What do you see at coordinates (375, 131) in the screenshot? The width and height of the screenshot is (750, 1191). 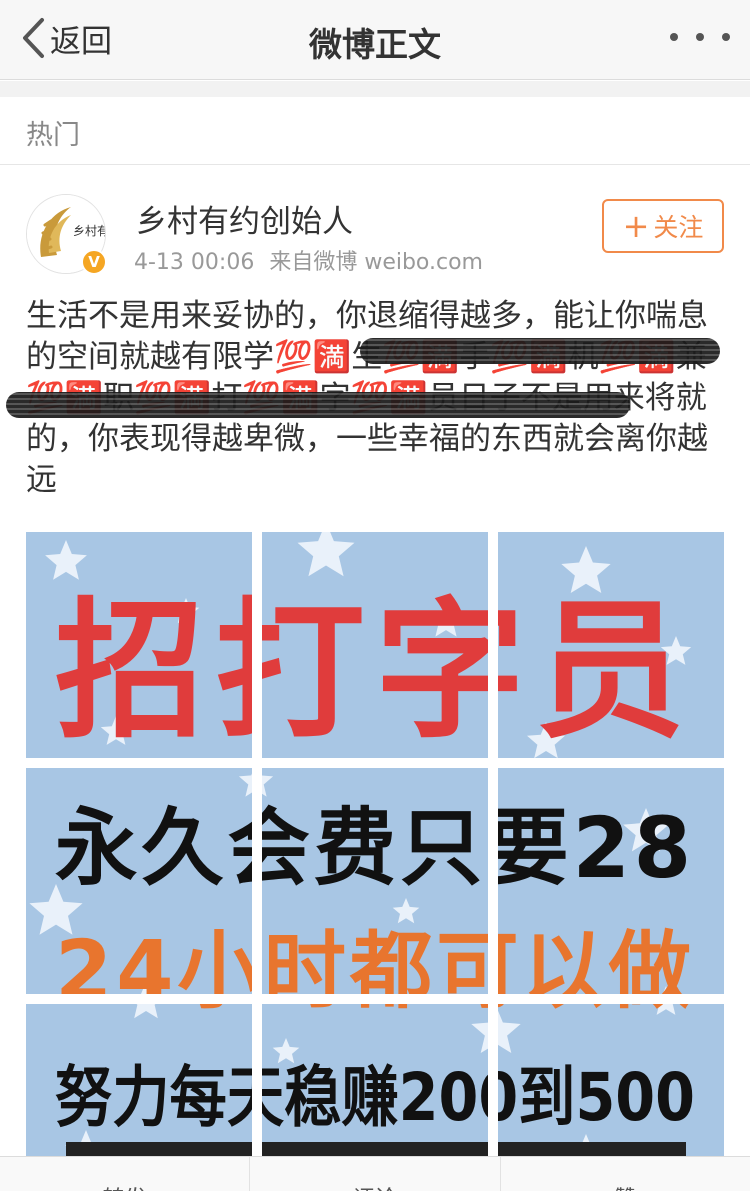 I see `section-header: 热门` at bounding box center [375, 131].